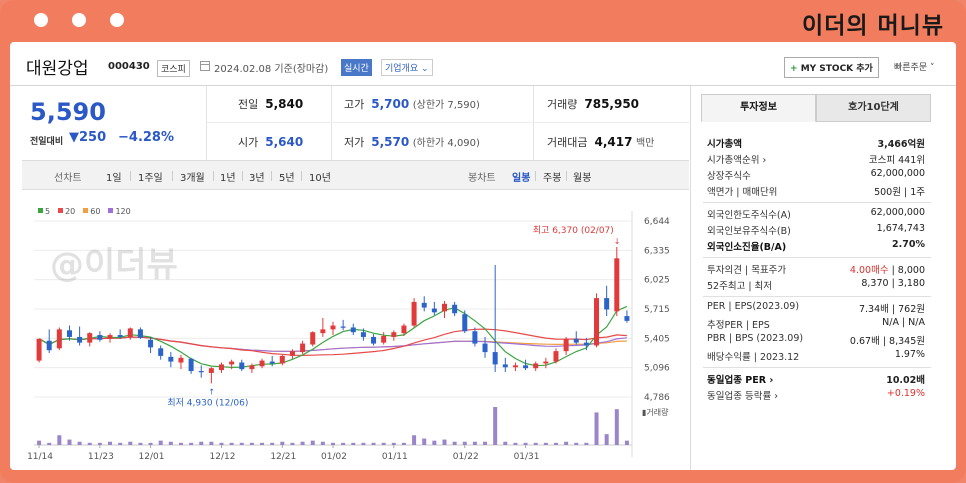  What do you see at coordinates (873, 108) in the screenshot?
I see `tab-order-book: 호가10단계` at bounding box center [873, 108].